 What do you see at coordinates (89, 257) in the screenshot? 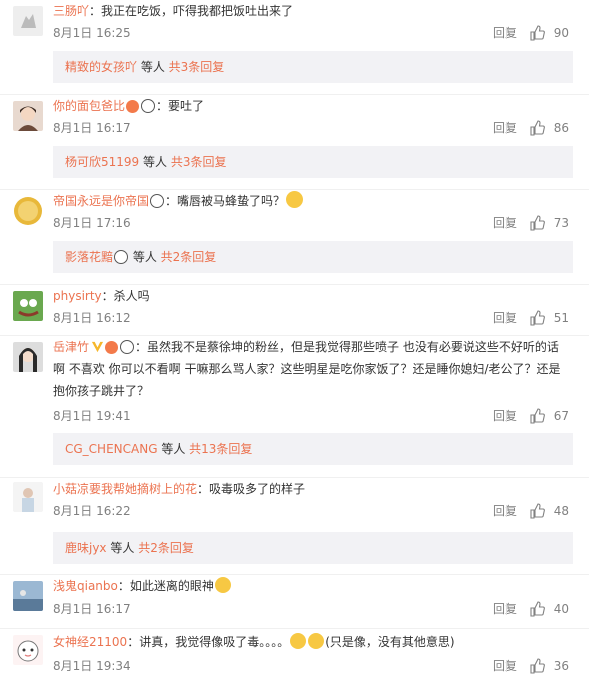
I see `reply-user-link: 影落花黯` at bounding box center [89, 257].